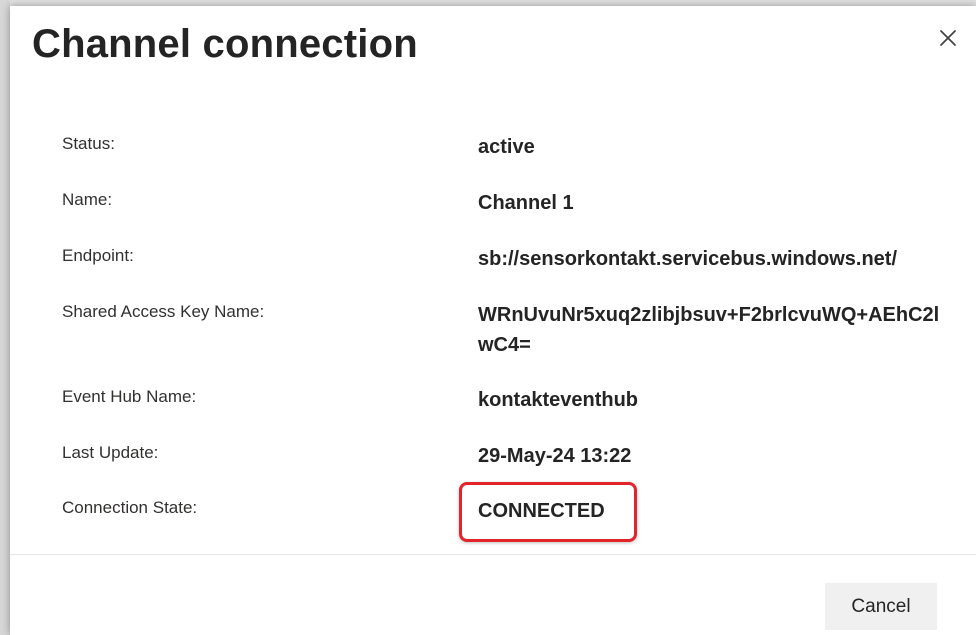 The image size is (976, 635). What do you see at coordinates (87, 199) in the screenshot?
I see `name-label: Name:` at bounding box center [87, 199].